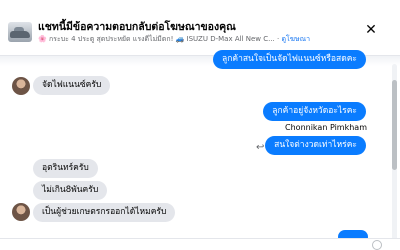  What do you see at coordinates (394, 125) in the screenshot?
I see `chat-scrollbar-thumb` at bounding box center [394, 125].